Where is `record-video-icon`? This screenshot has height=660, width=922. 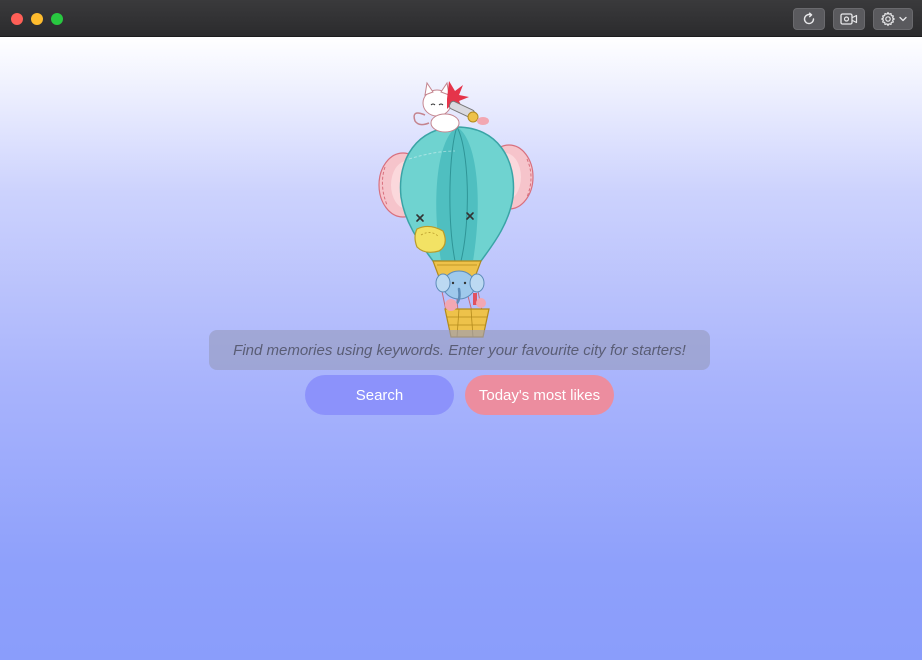 record-video-icon is located at coordinates (849, 19).